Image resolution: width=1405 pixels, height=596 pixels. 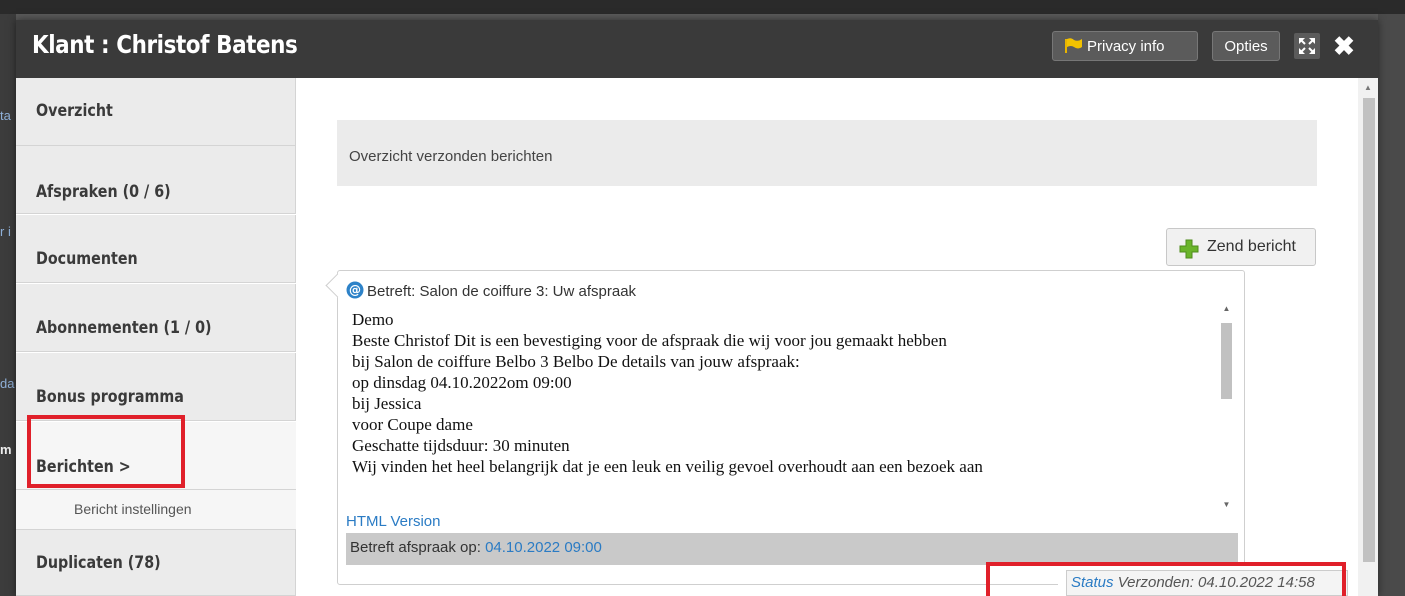 I want to click on appointment-bar: Betreft afspraak op: 04.10.2022 09:00, so click(x=792, y=549).